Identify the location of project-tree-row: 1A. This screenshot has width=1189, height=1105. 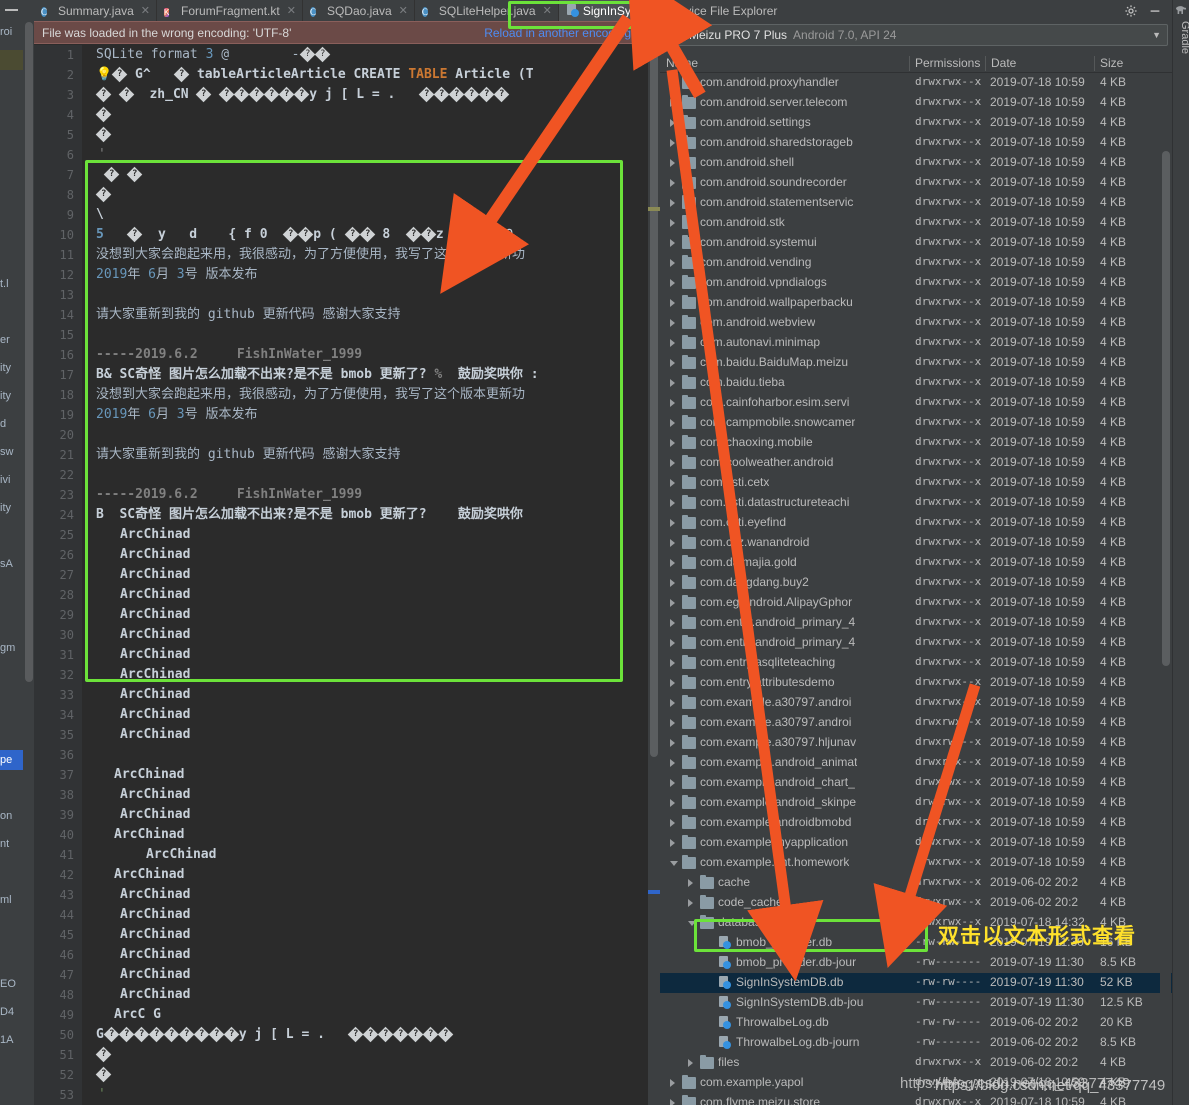
(11, 1040).